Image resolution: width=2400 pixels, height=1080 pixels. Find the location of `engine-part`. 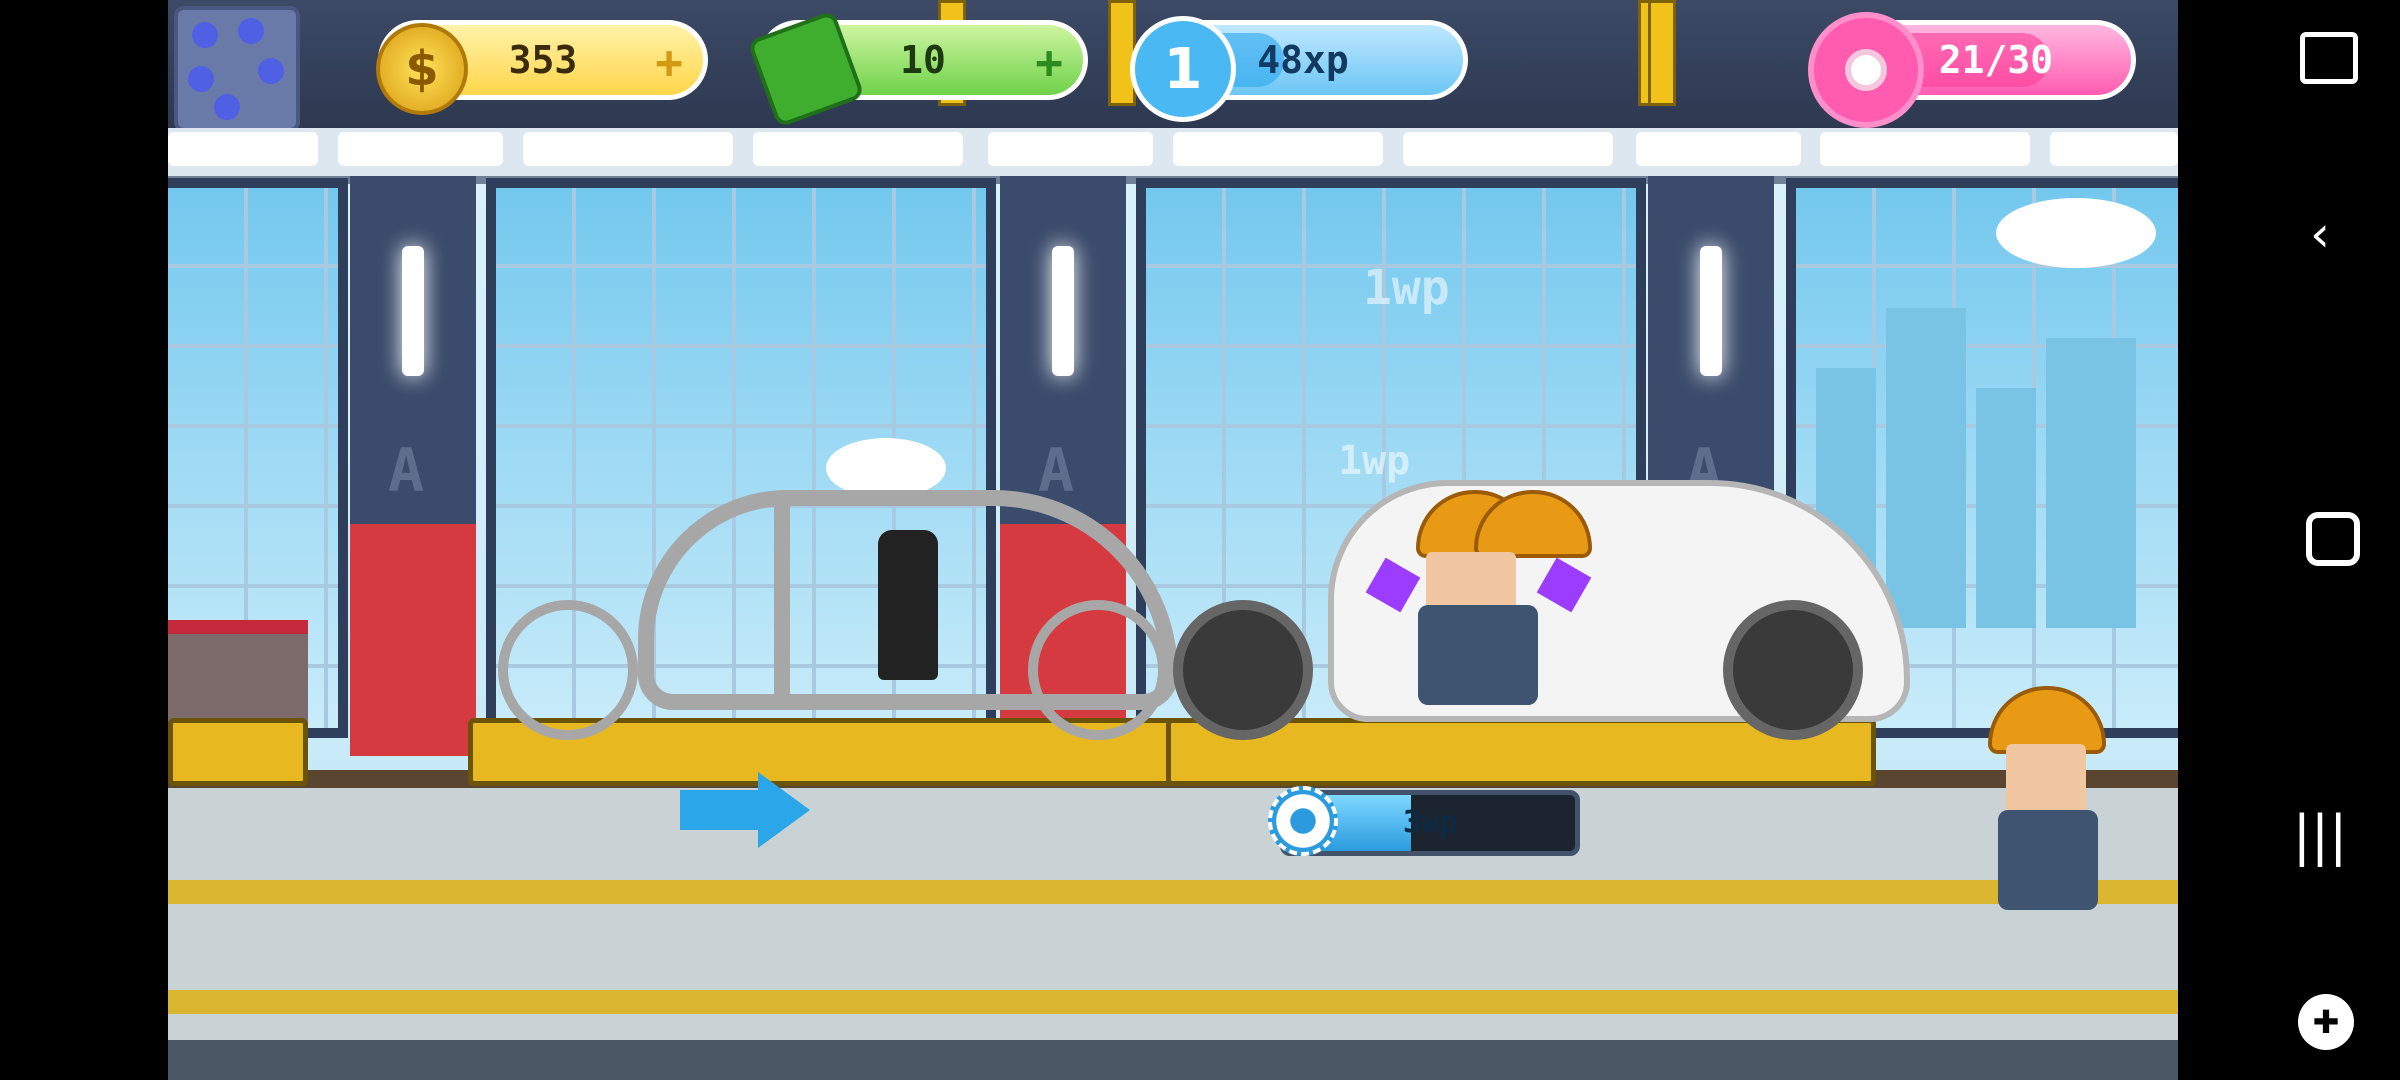

engine-part is located at coordinates (238, 677).